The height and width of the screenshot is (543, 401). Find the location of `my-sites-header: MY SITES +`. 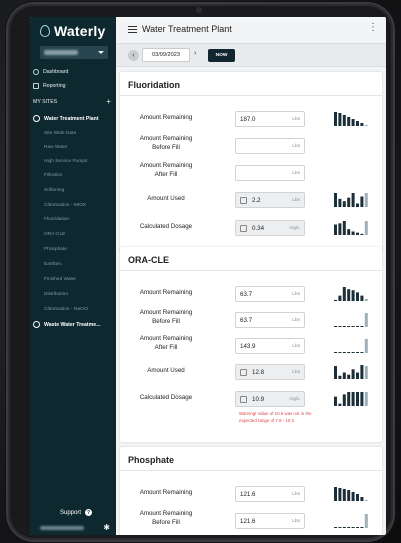

my-sites-header: MY SITES + is located at coordinates (72, 102).